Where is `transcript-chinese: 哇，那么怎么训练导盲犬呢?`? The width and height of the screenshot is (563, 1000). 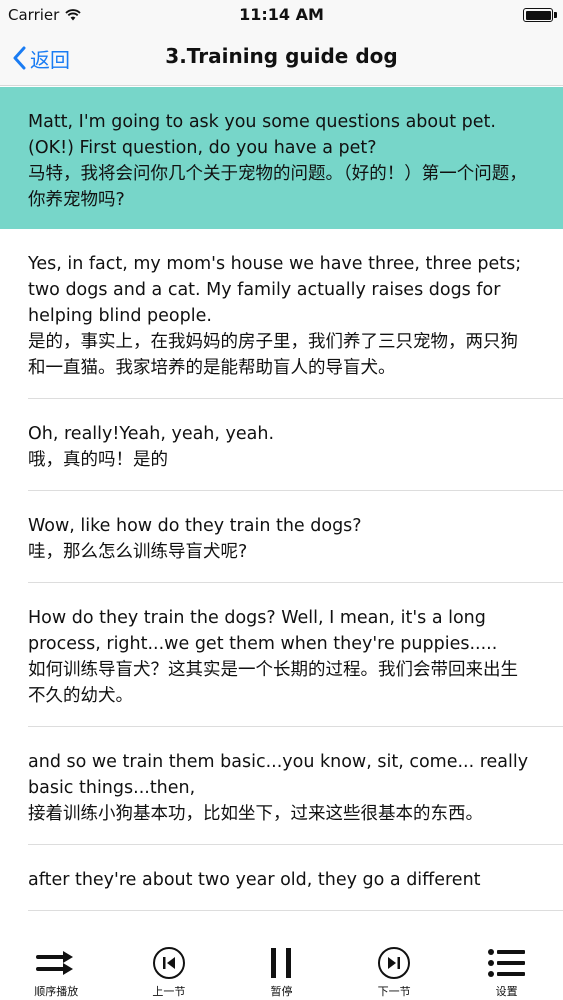 transcript-chinese: 哇，那么怎么训练导盲犬呢? is located at coordinates (138, 552).